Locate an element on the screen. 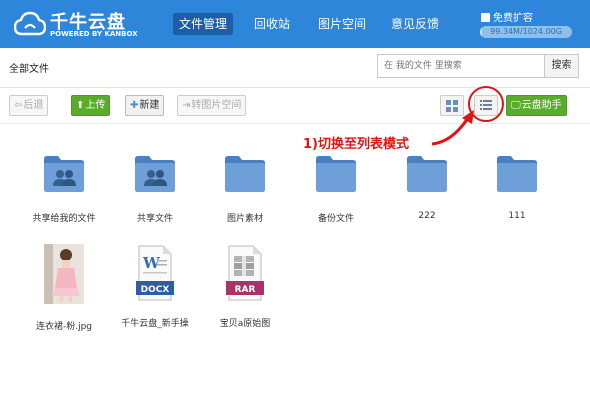  file-type-badge: RAR is located at coordinates (245, 290).